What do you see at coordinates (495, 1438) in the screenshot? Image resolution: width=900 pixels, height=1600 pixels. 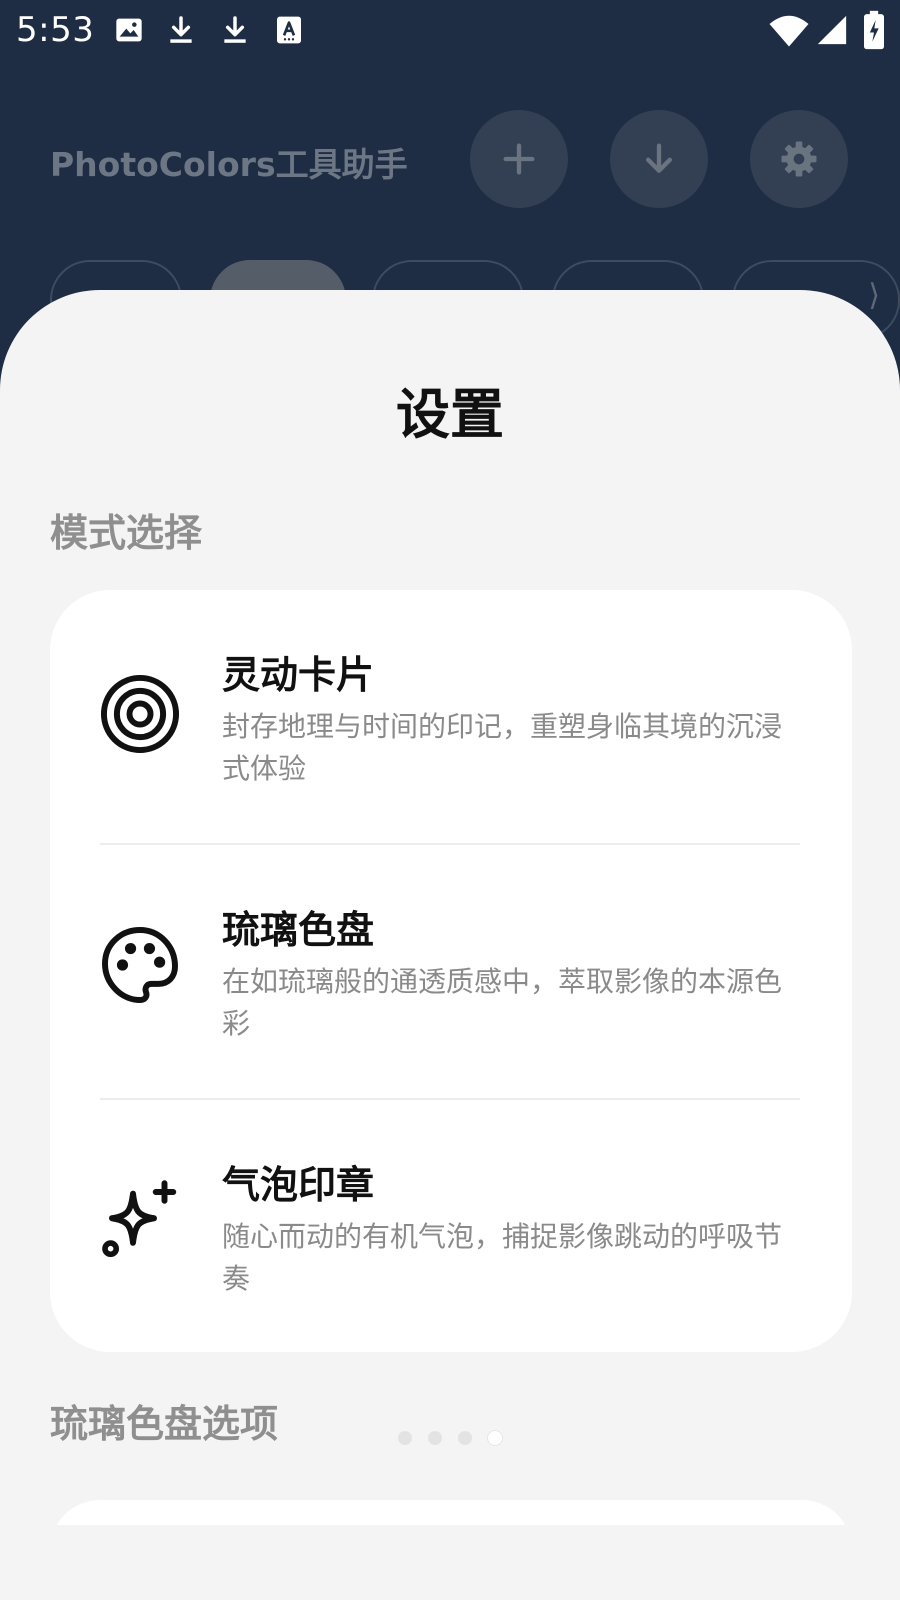 I see `page-dot-active` at bounding box center [495, 1438].